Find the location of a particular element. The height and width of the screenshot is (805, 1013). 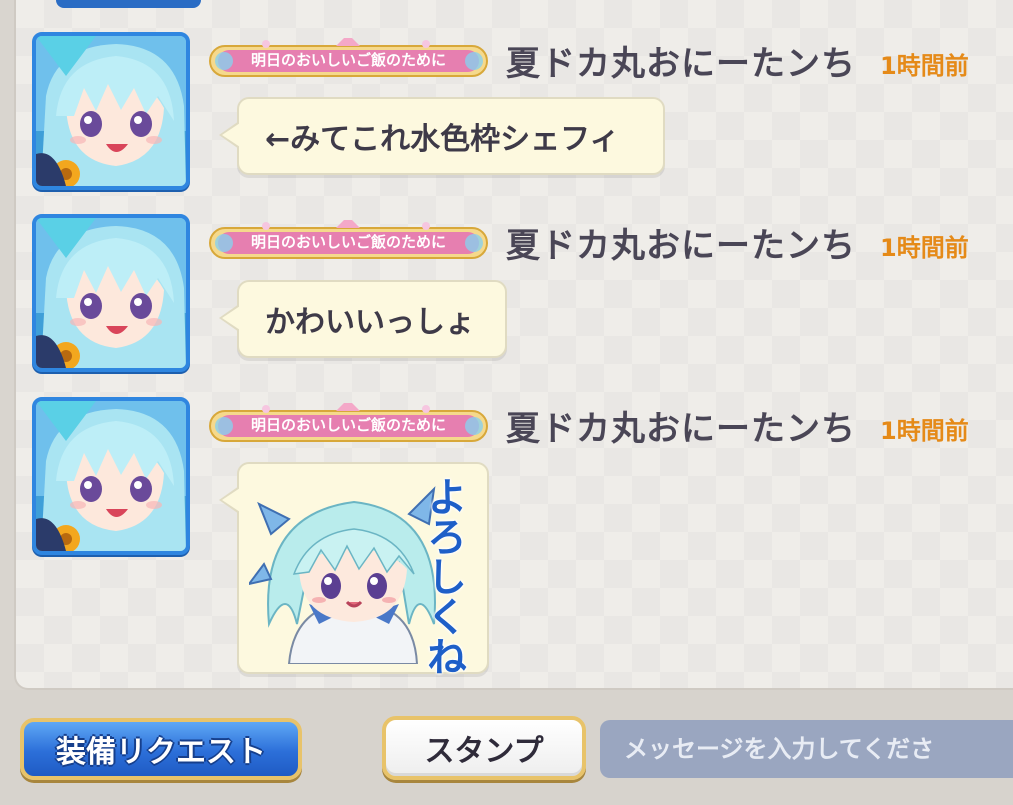

chat-toolbar: 装備リクエスト スタンプ is located at coordinates (506, 747).